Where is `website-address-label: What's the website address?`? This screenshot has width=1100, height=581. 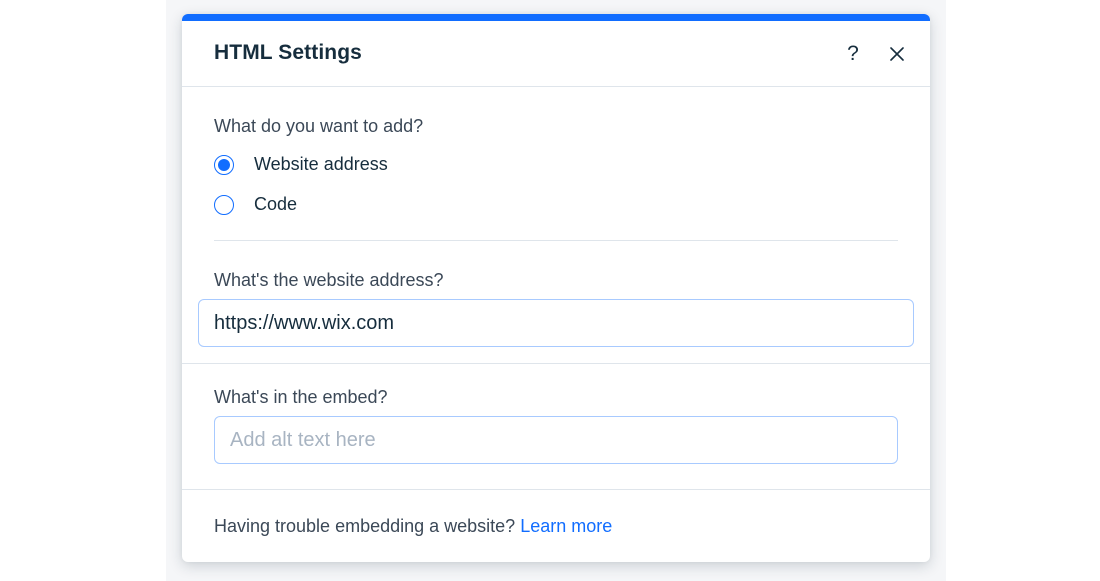
website-address-label: What's the website address? is located at coordinates (329, 280).